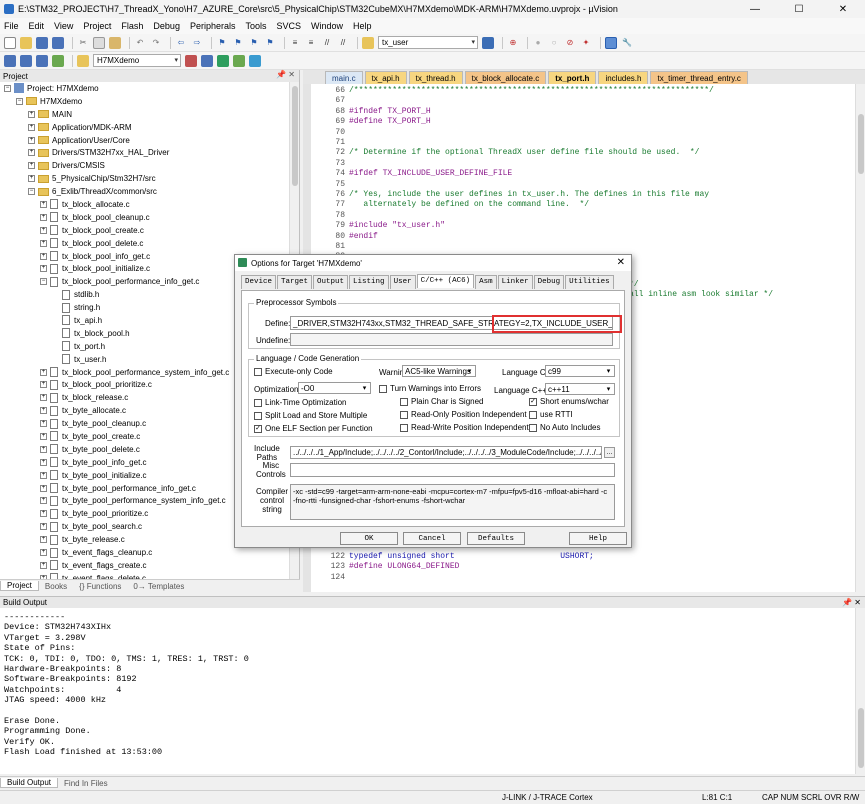 This screenshot has width=865, height=804. Describe the element at coordinates (156, 43) in the screenshot. I see `redo-icon: ↷` at that location.